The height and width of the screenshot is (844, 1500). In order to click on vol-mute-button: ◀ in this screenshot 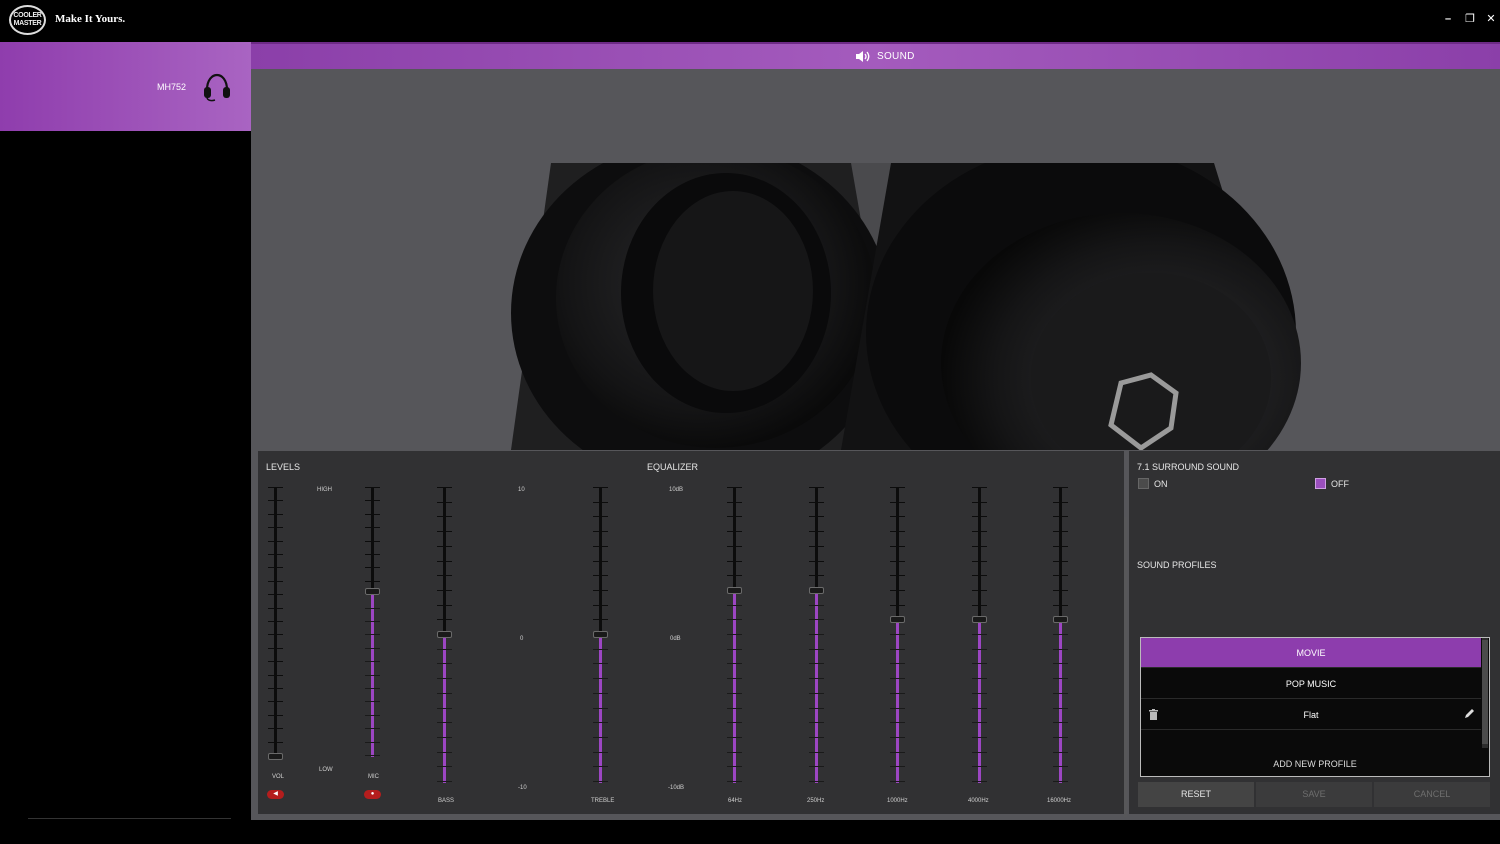, I will do `click(275, 794)`.